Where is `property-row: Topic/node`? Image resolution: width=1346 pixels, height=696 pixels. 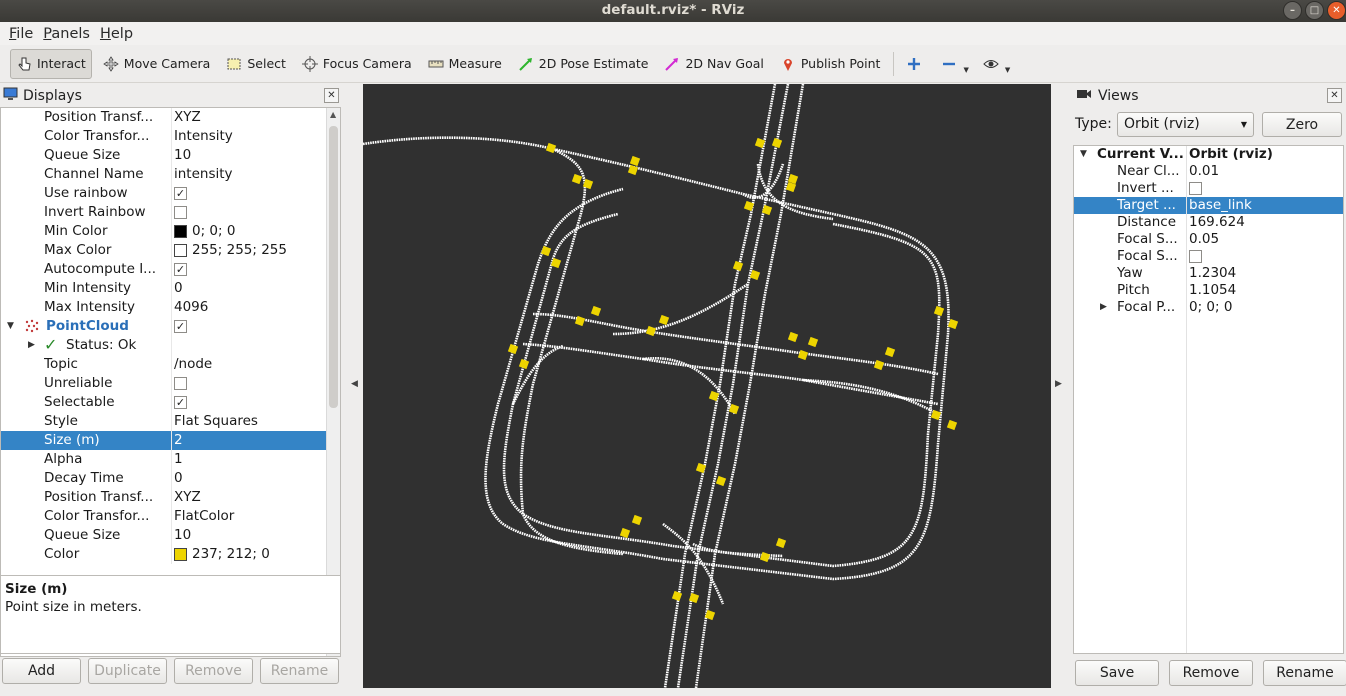
property-row: Topic/node is located at coordinates (170, 364).